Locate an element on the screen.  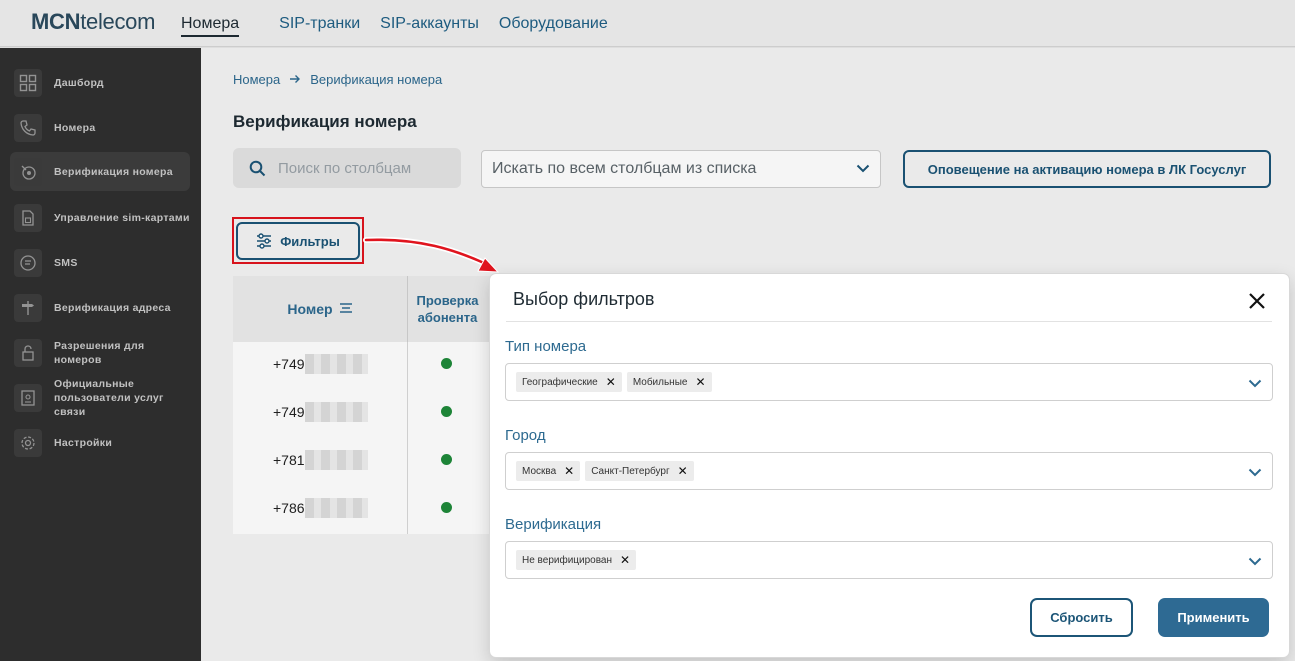
sms-icon is located at coordinates (28, 263).